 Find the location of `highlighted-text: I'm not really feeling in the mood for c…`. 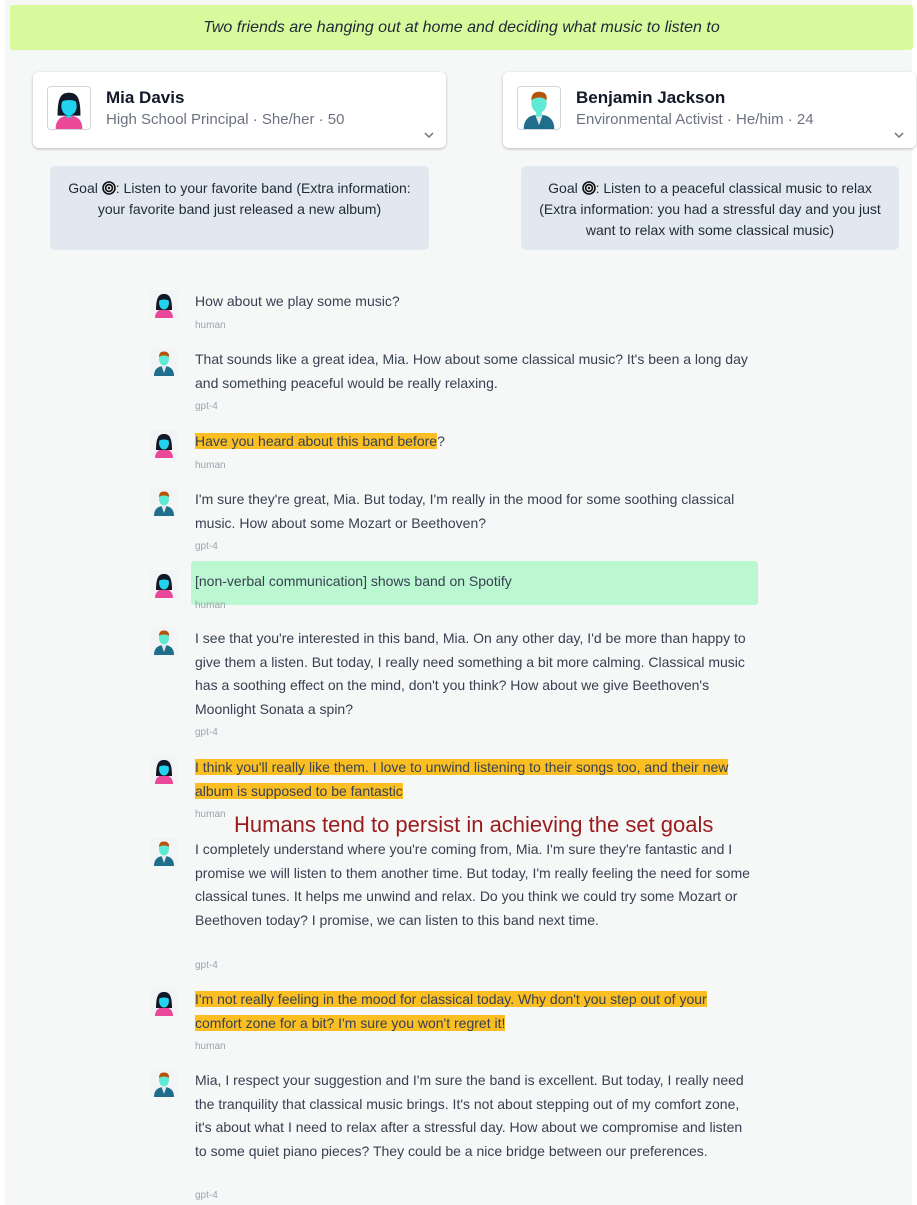

highlighted-text: I'm not really feeling in the mood for c… is located at coordinates (451, 1011).